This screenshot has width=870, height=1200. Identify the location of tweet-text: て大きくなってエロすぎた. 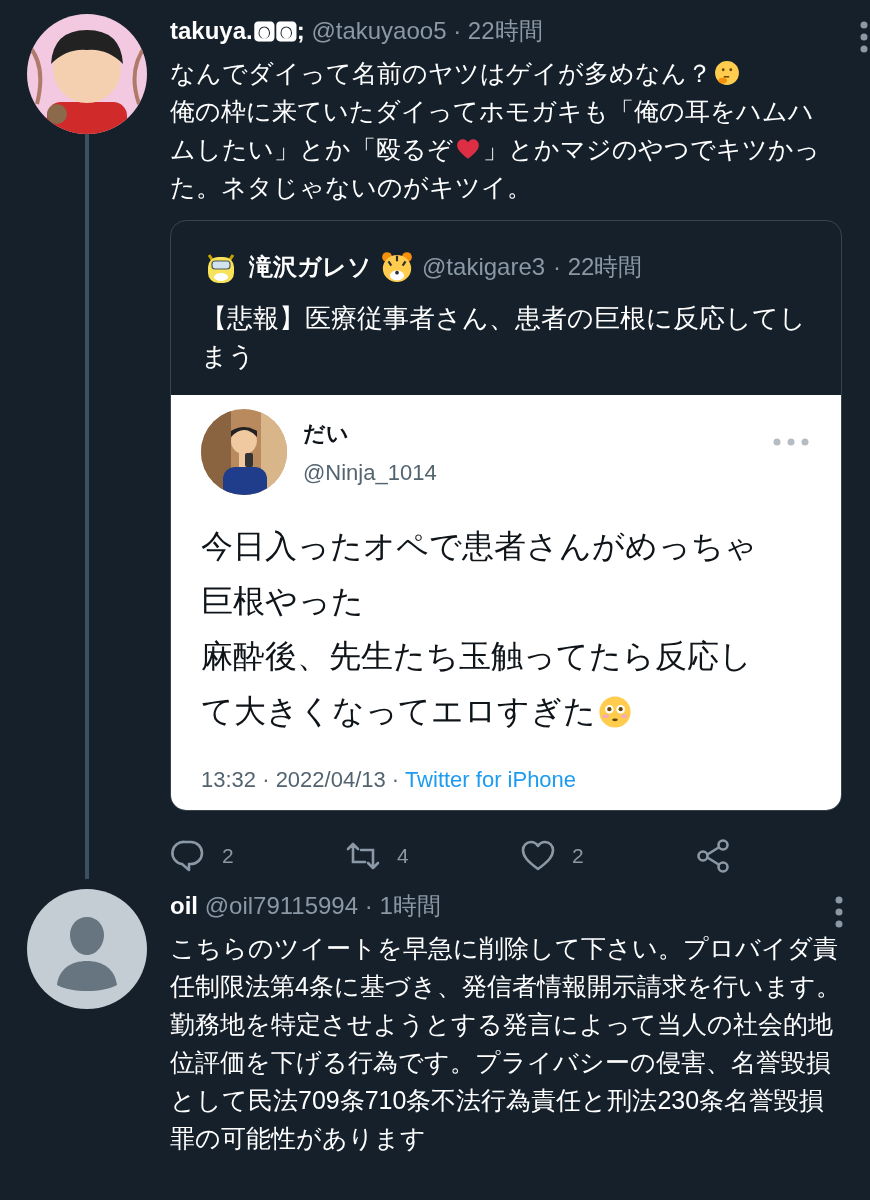
(398, 711).